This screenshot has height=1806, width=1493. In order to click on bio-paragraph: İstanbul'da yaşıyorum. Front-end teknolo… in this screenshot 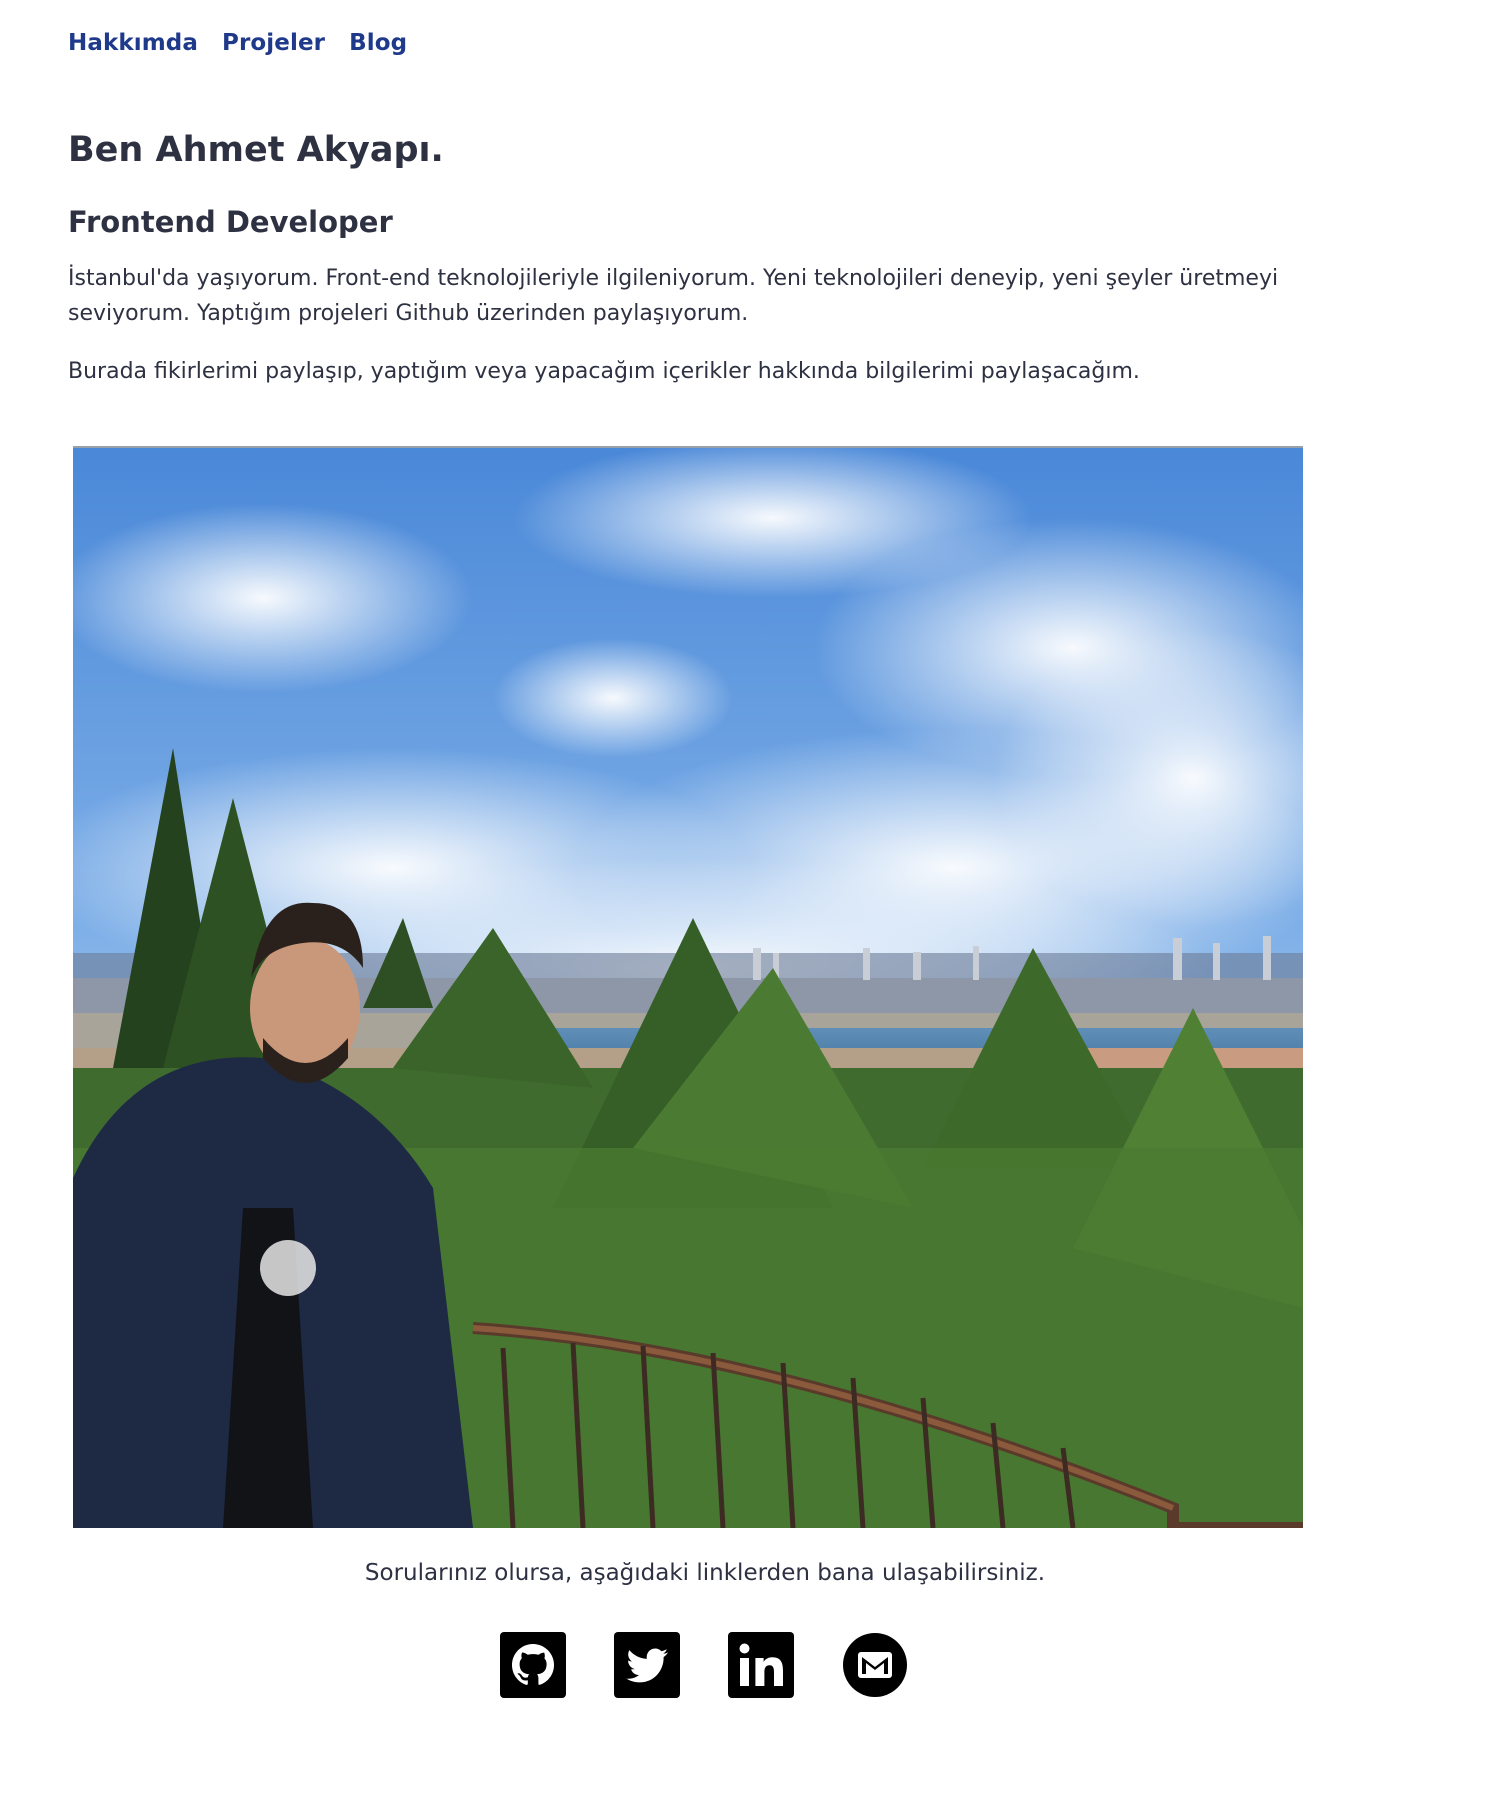, I will do `click(673, 296)`.